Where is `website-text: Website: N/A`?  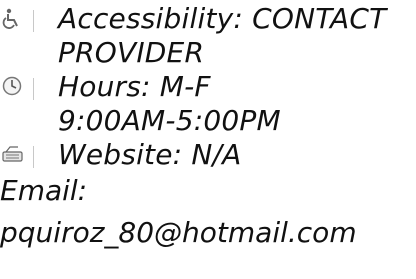 website-text: Website: N/A is located at coordinates (150, 154).